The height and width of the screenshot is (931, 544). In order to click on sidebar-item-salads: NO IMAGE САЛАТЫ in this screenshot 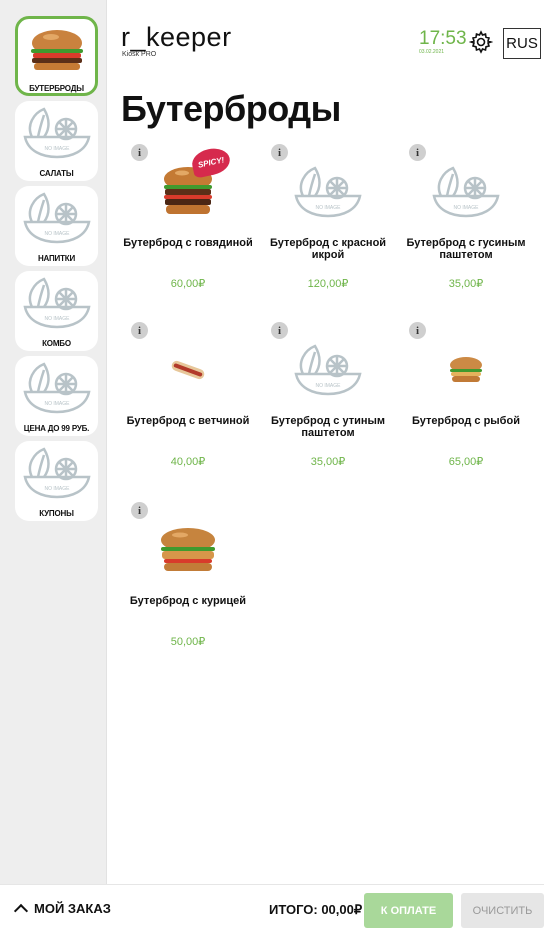, I will do `click(56, 141)`.